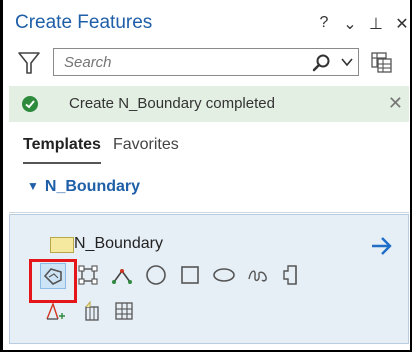 The image size is (412, 352). I want to click on rectangle-tool-icon, so click(88, 275).